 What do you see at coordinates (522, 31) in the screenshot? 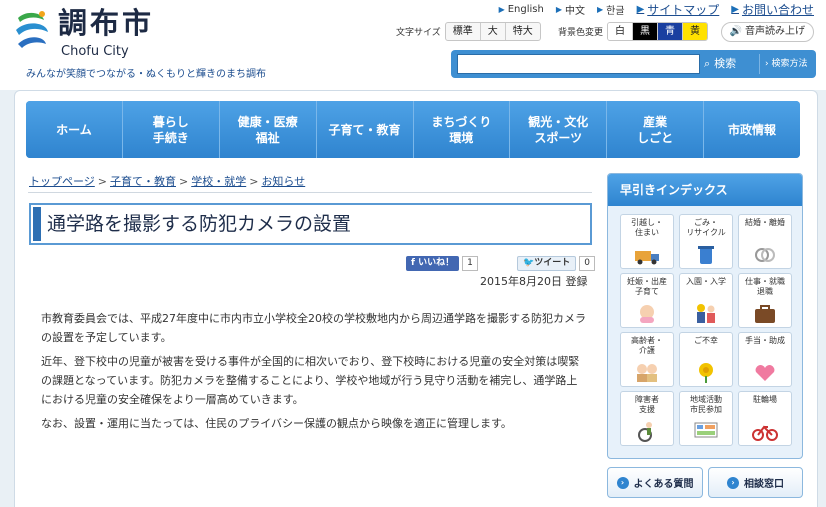
I see `font-size-xlarge-button: 特大` at bounding box center [522, 31].